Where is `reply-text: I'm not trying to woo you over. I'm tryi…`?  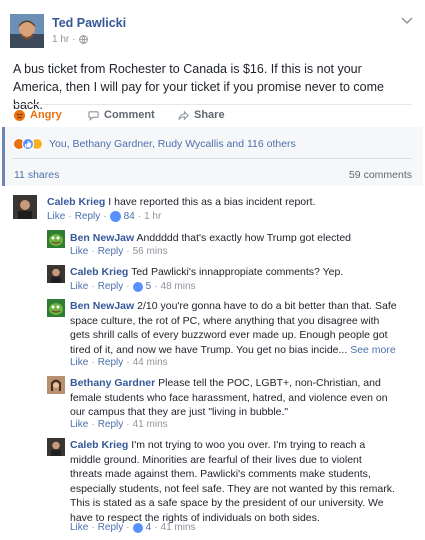 reply-text: I'm not trying to woo you over. I'm tryi… is located at coordinates (232, 481).